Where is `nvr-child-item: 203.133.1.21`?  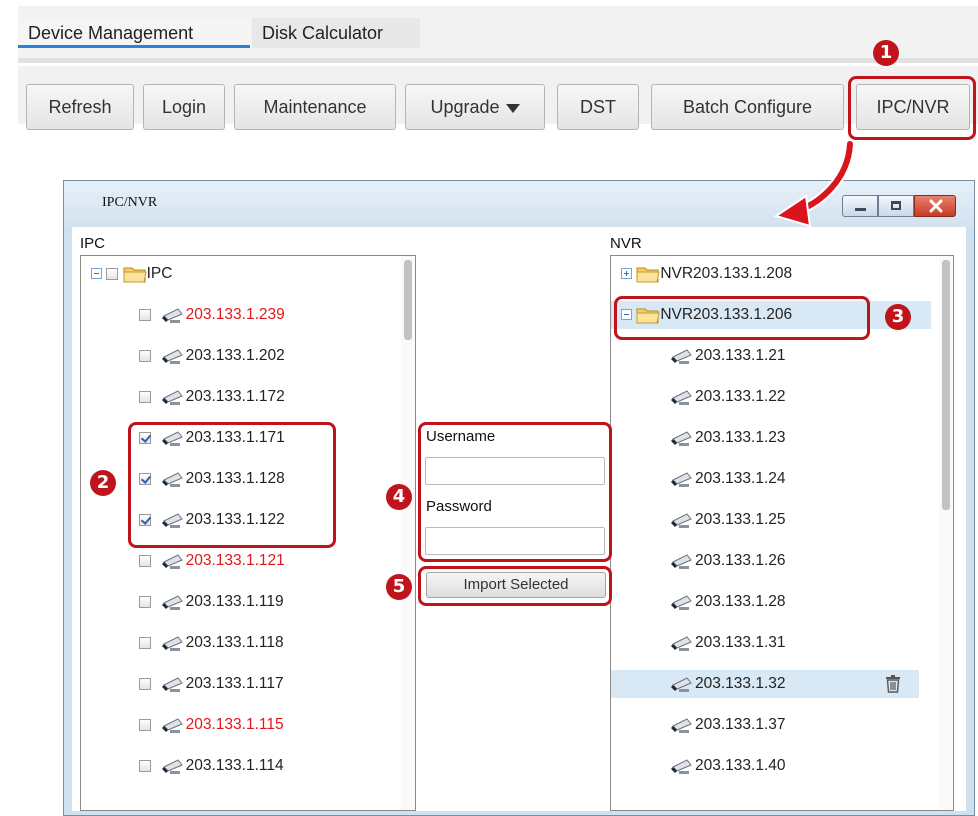 nvr-child-item: 203.133.1.21 is located at coordinates (765, 356).